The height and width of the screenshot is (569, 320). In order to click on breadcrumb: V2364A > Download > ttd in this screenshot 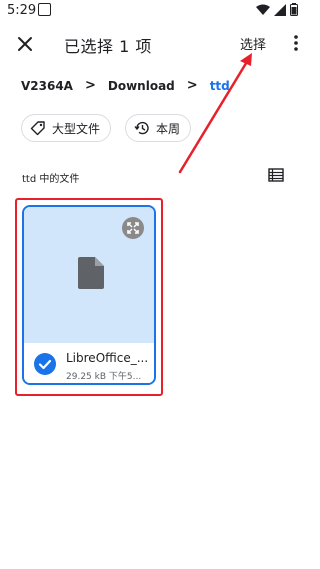, I will do `click(125, 85)`.